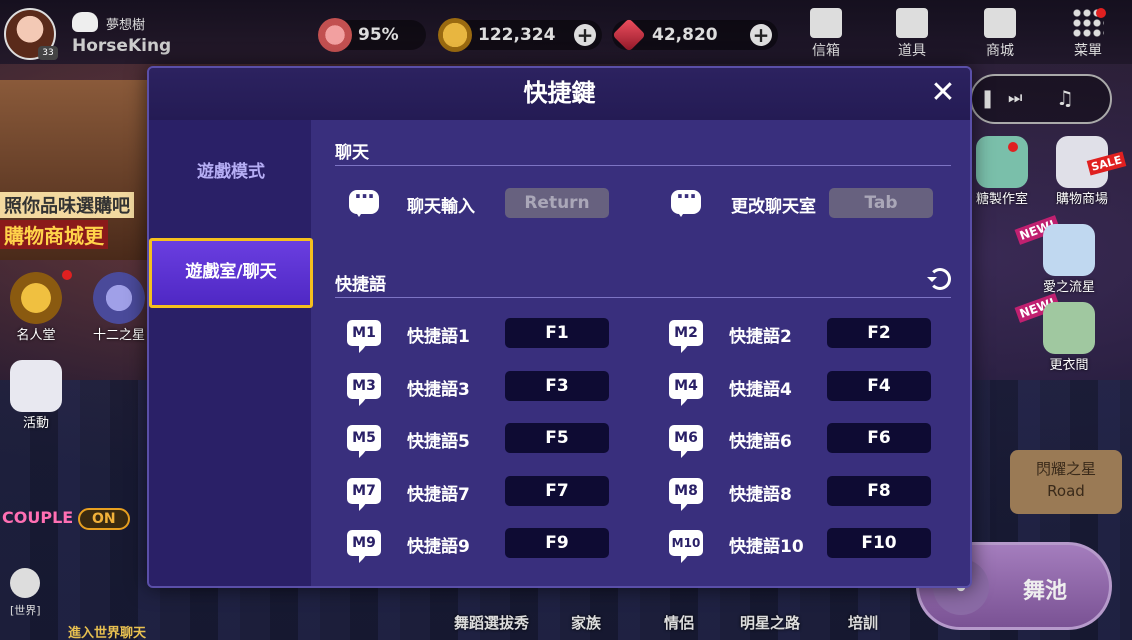 The height and width of the screenshot is (640, 1132). Describe the element at coordinates (1081, 199) in the screenshot. I see `shopping-mall-label: 購物商場` at that location.